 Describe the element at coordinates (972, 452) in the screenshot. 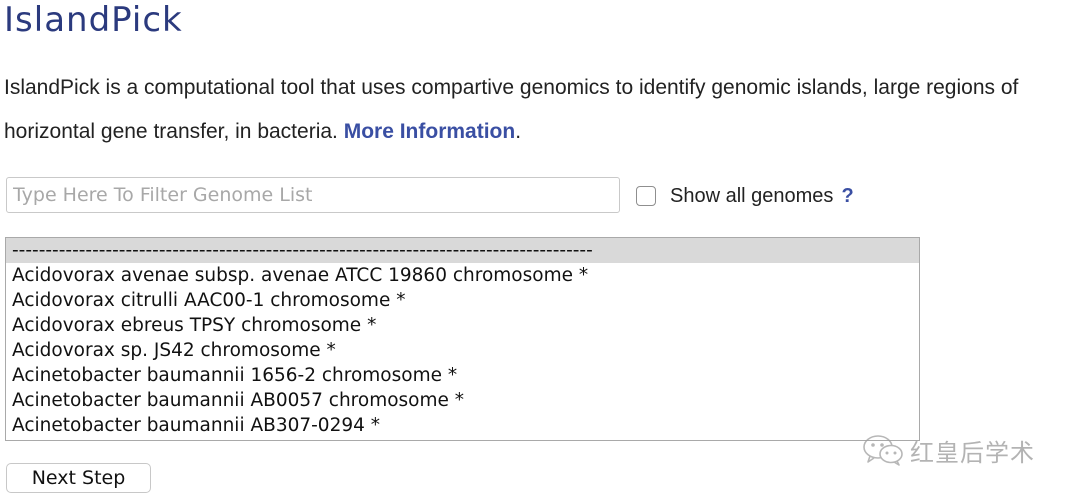

I see `watermark-text: 红皇后学术` at that location.